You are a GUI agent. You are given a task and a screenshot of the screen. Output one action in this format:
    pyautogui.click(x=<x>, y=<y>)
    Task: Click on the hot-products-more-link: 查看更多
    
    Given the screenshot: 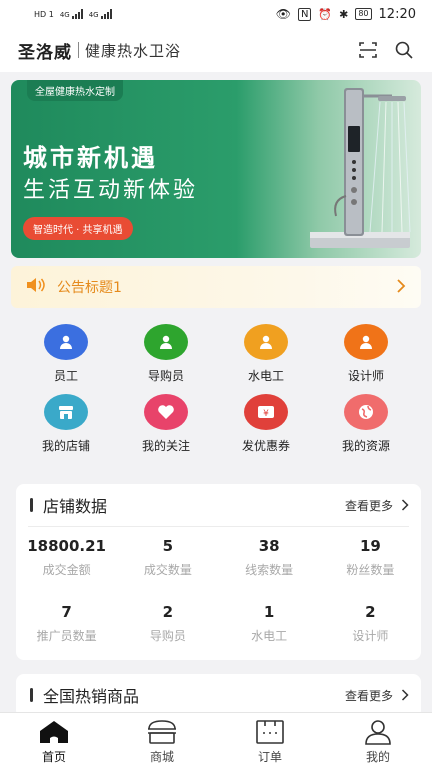 What is the action you would take?
    pyautogui.click(x=377, y=695)
    